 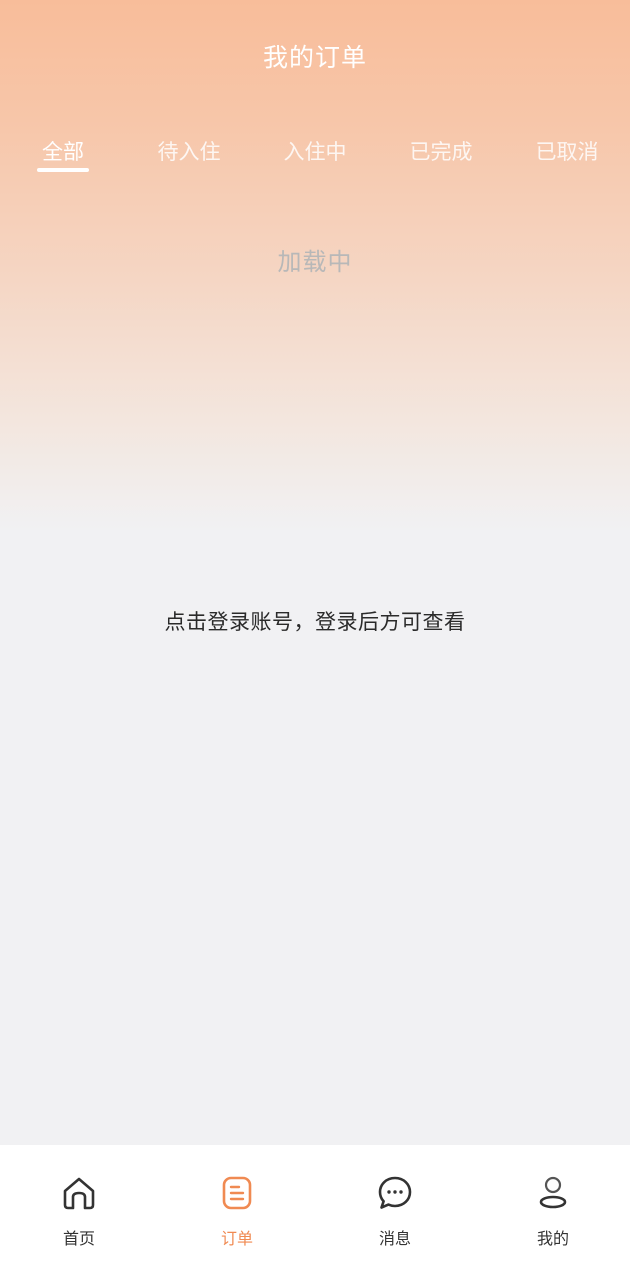 What do you see at coordinates (237, 1212) in the screenshot?
I see `nav-item-orders: 订单` at bounding box center [237, 1212].